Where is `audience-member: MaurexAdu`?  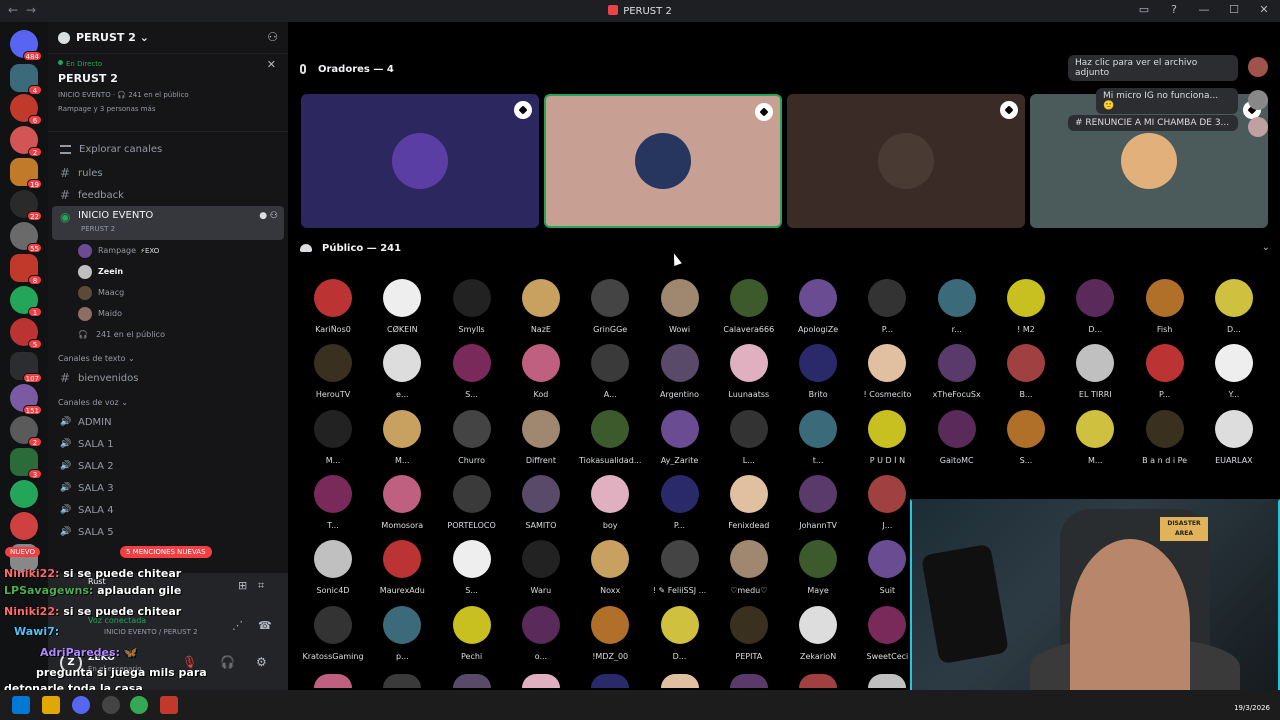
audience-member: MaurexAdu is located at coordinates (402, 567).